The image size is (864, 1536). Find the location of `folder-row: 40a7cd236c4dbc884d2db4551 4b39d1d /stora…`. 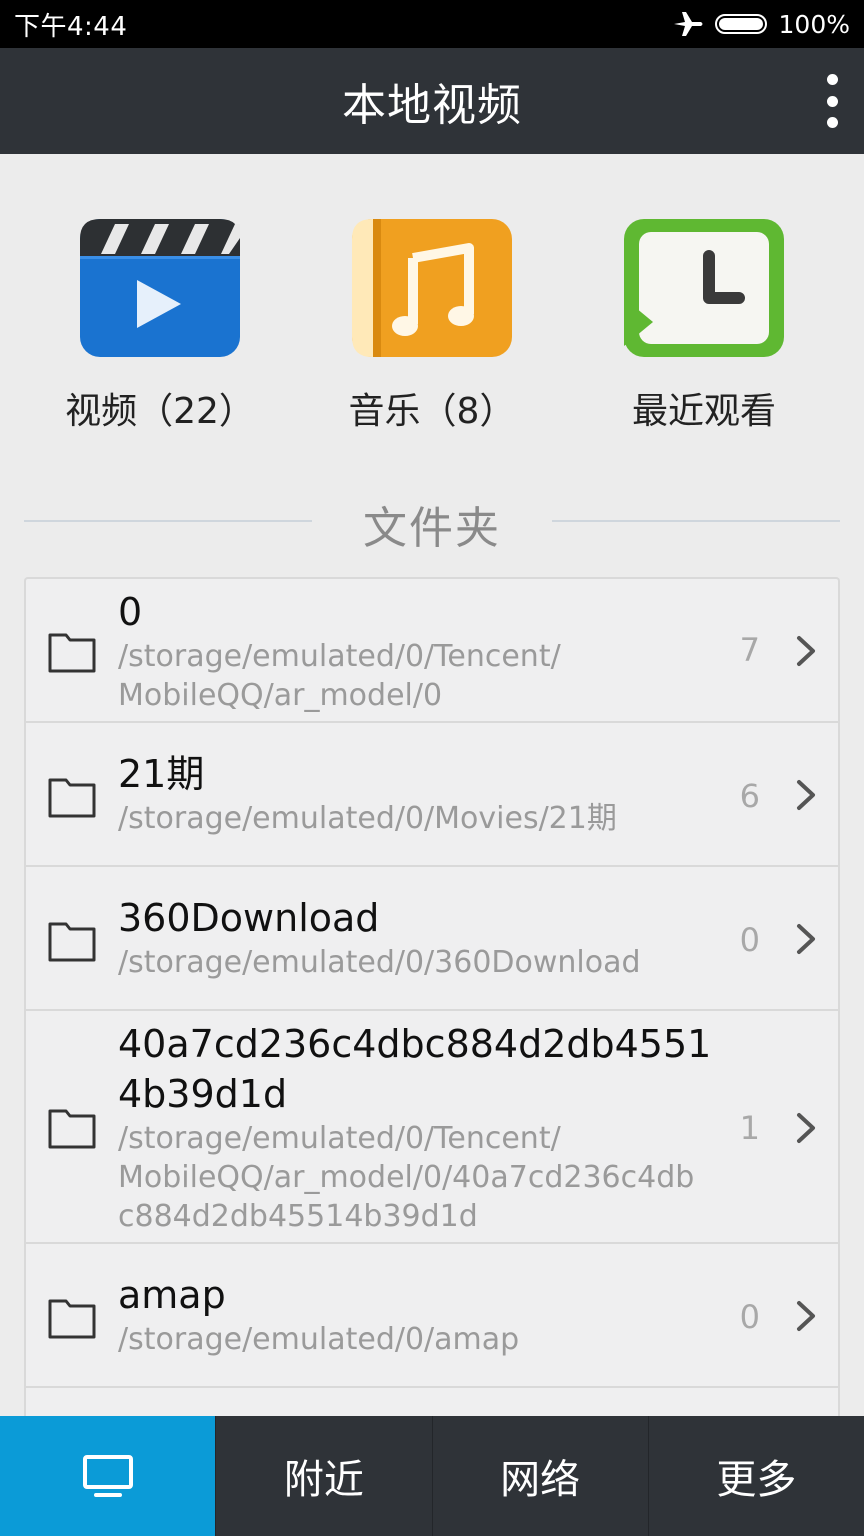

folder-row: 40a7cd236c4dbc884d2db4551 4b39d1d /stora… is located at coordinates (432, 1127).